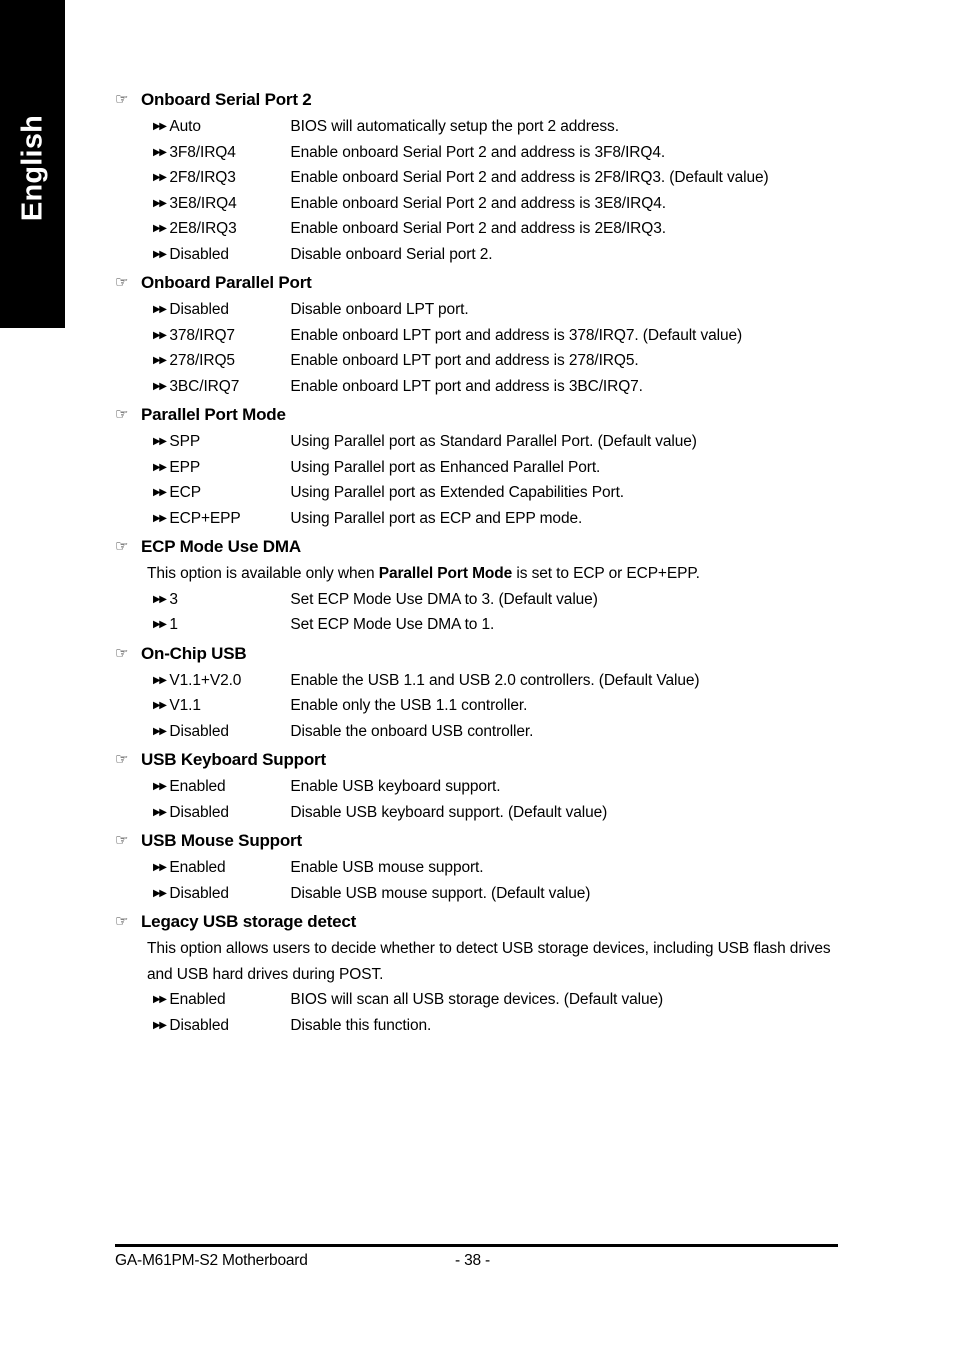 Image resolution: width=954 pixels, height=1352 pixels. I want to click on option-description: Disable onboard Serial port 2., so click(391, 254).